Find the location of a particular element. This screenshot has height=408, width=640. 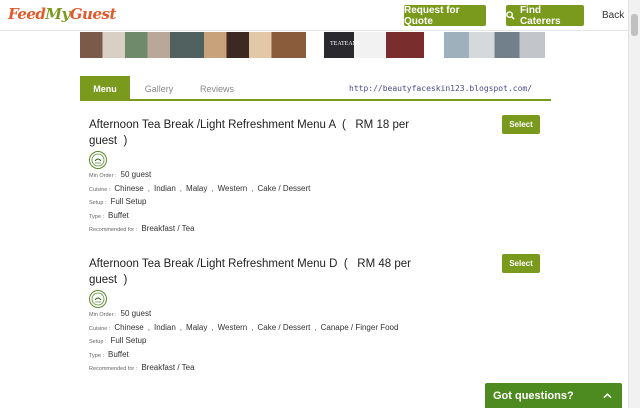

tab-menu: Menu is located at coordinates (105, 88).